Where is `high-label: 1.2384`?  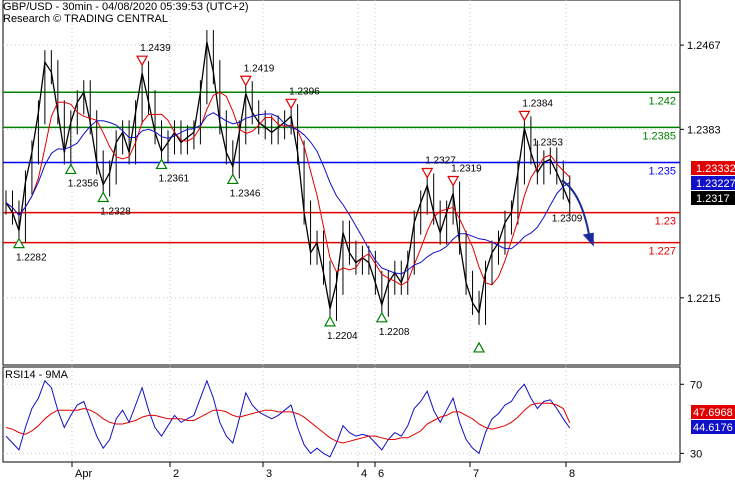 high-label: 1.2384 is located at coordinates (537, 103).